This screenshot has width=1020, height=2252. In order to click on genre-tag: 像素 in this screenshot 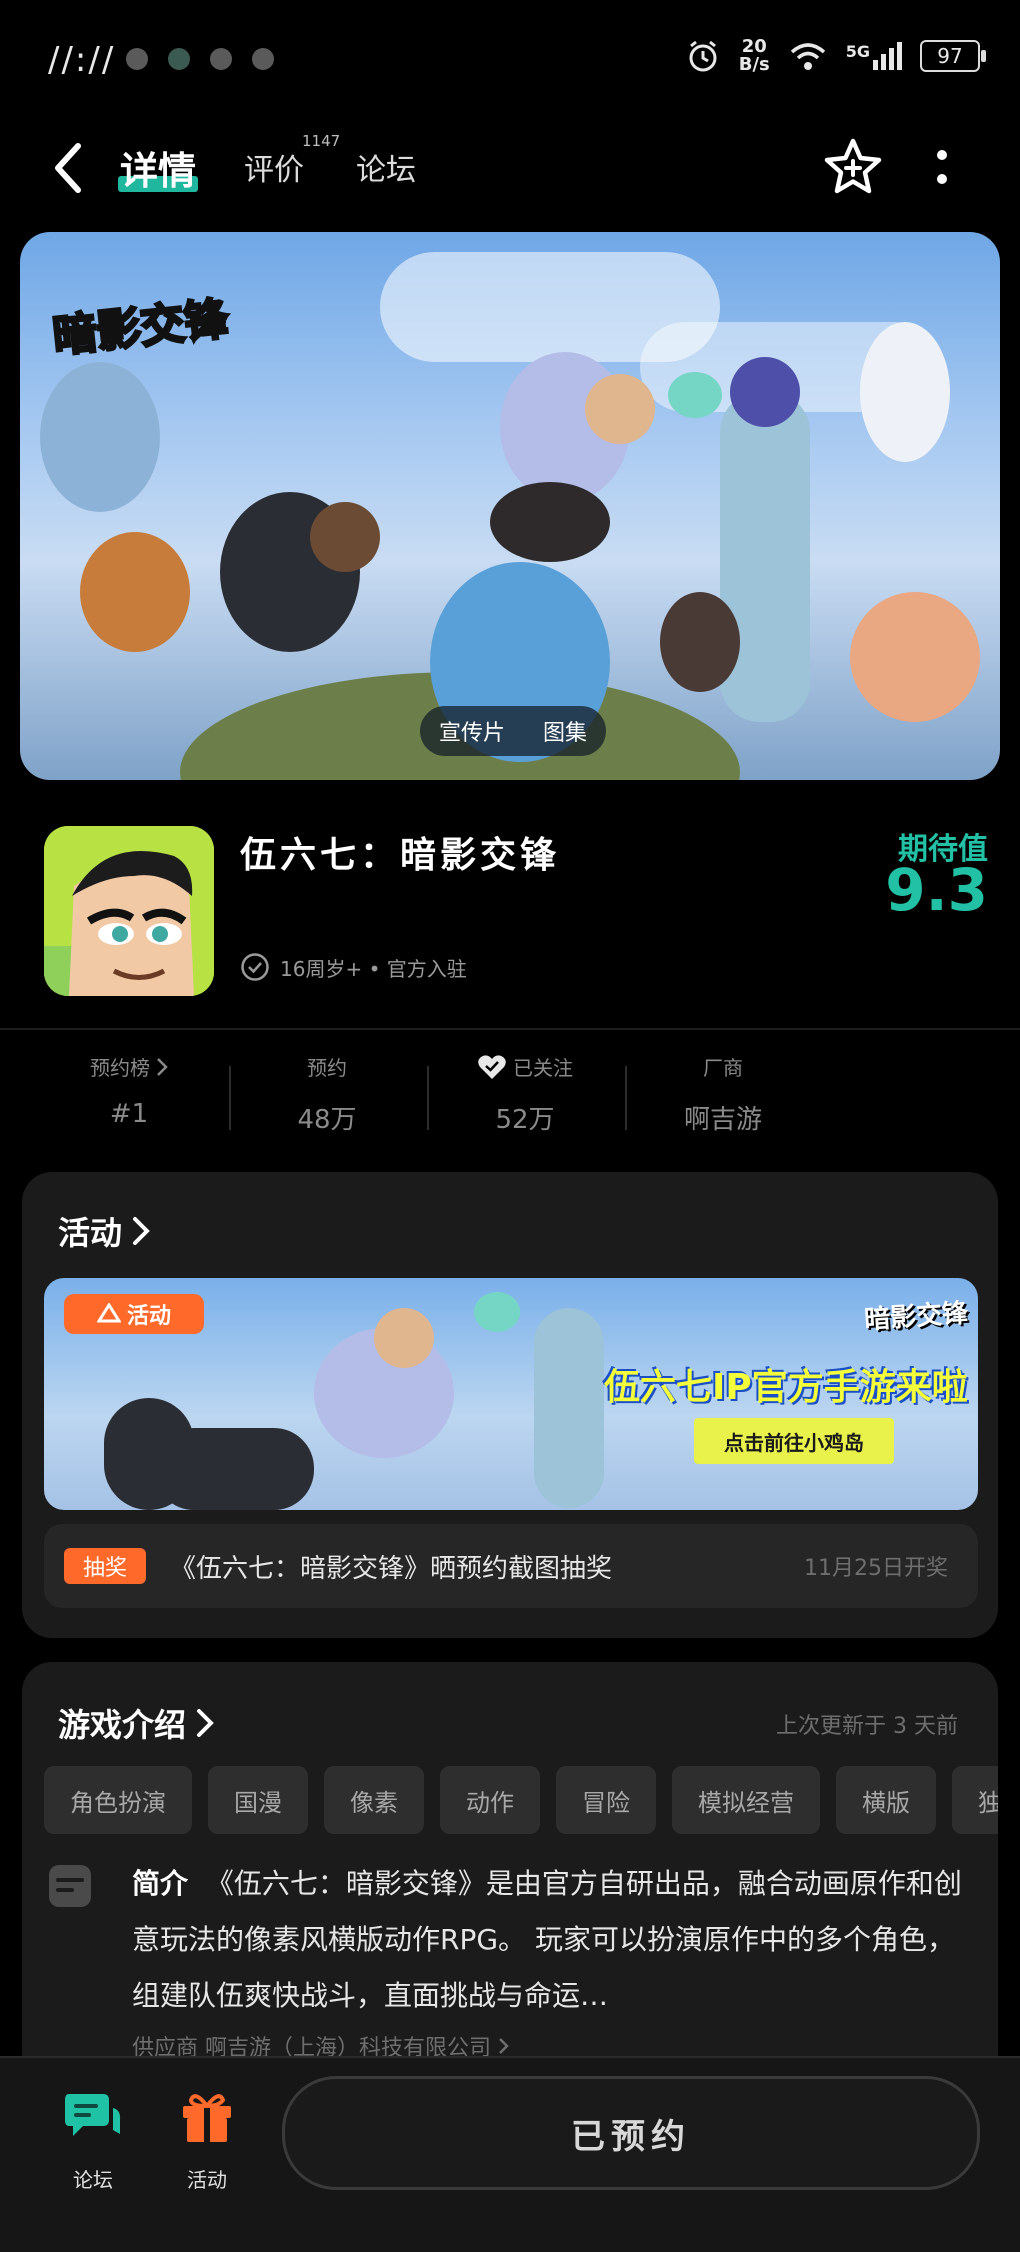, I will do `click(374, 1800)`.